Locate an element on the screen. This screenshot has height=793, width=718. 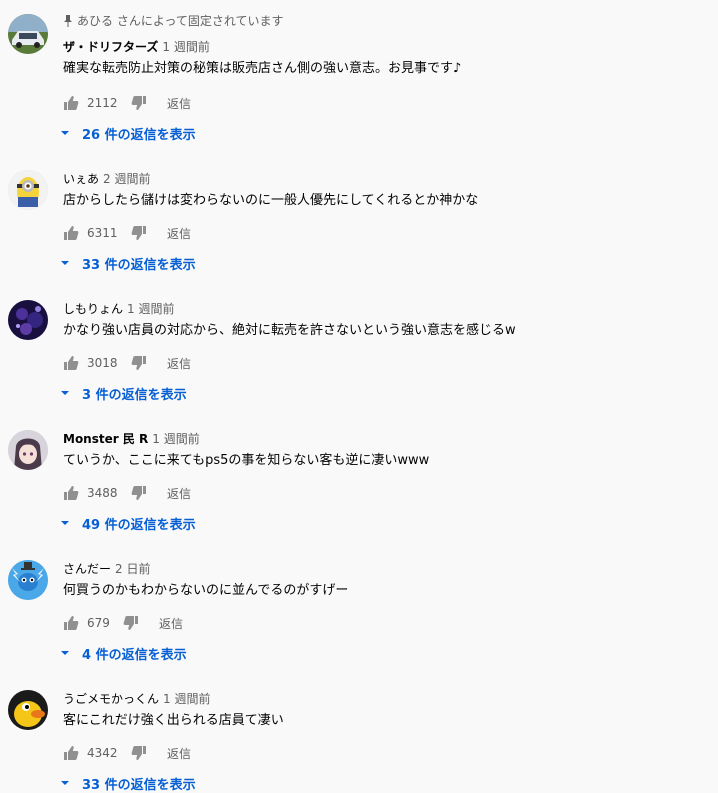
avatar-minion-image is located at coordinates (28, 190).